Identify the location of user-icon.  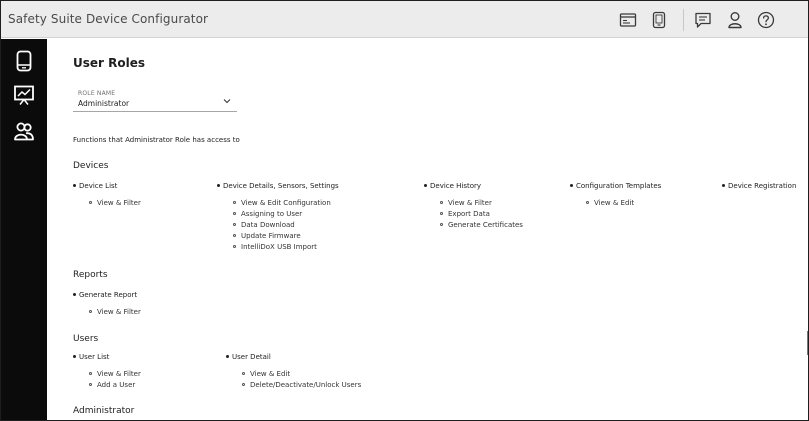
(735, 20).